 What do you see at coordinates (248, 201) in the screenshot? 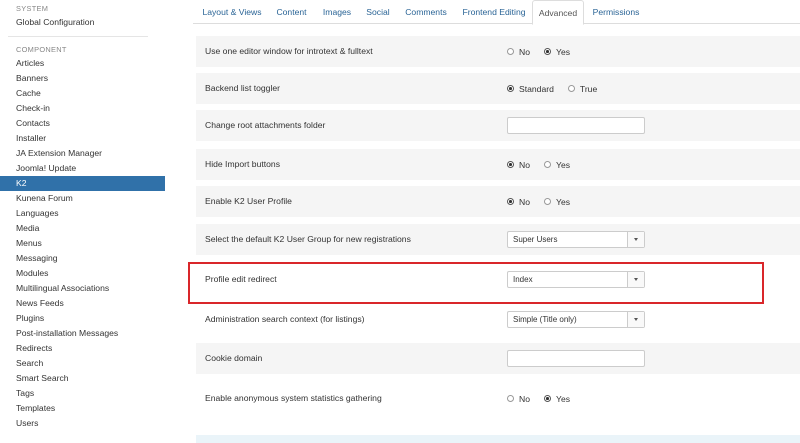
I see `setting-label: Enable K2 User Profile` at bounding box center [248, 201].